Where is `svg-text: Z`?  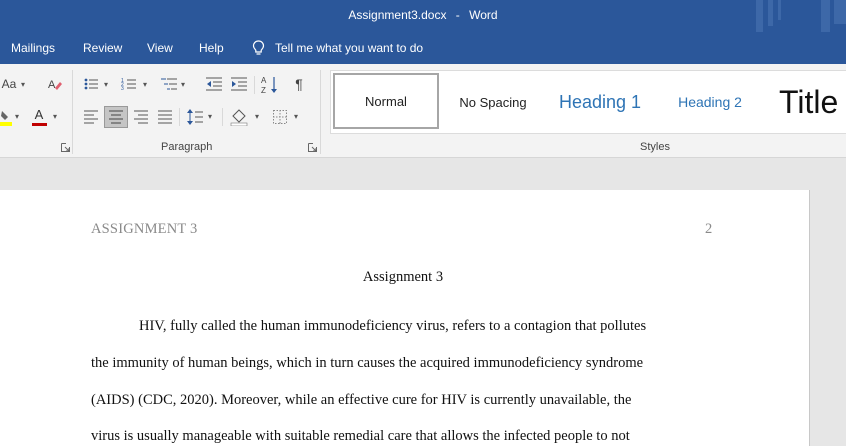
svg-text: Z is located at coordinates (263, 90).